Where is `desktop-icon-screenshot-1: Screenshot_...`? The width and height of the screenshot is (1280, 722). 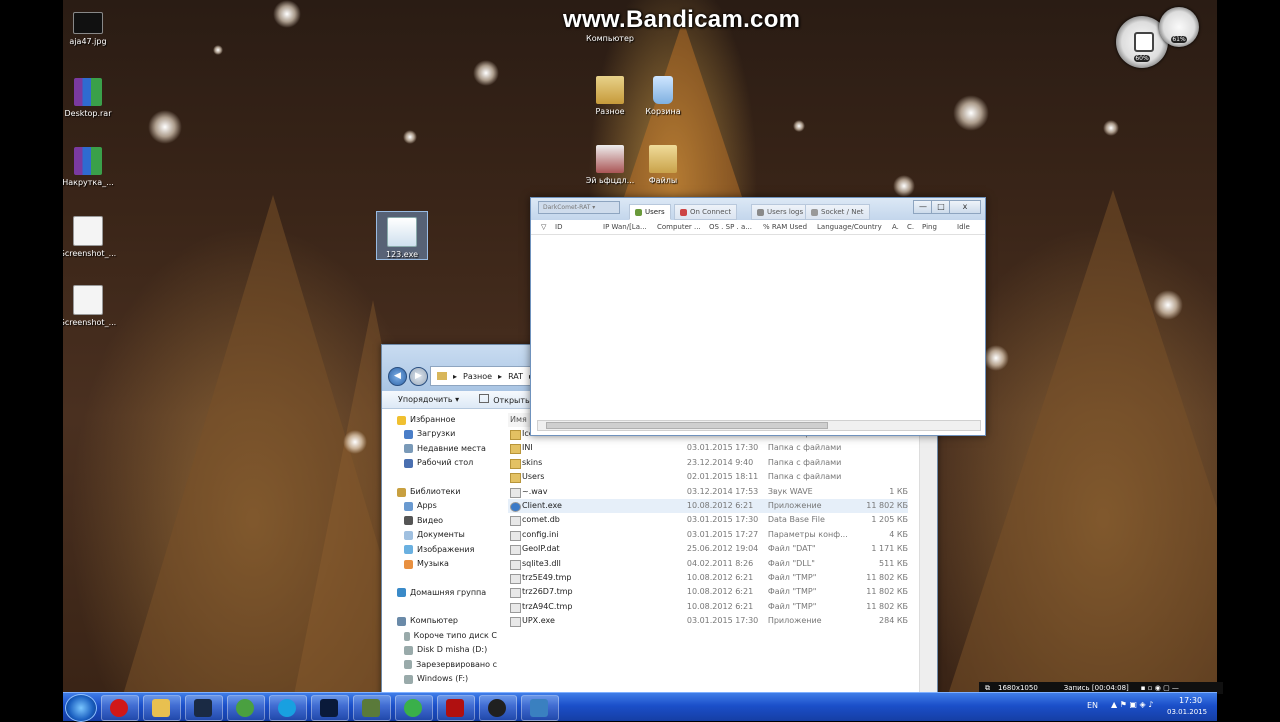 desktop-icon-screenshot-1: Screenshot_... is located at coordinates (90, 237).